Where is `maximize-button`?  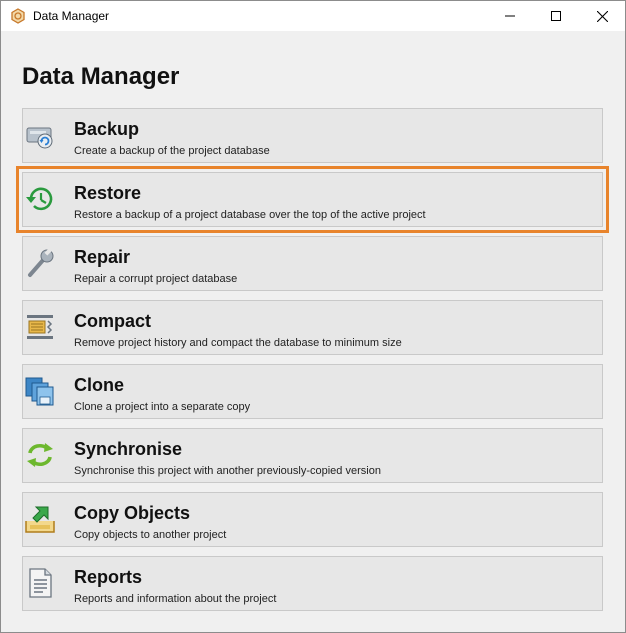 maximize-button is located at coordinates (556, 16).